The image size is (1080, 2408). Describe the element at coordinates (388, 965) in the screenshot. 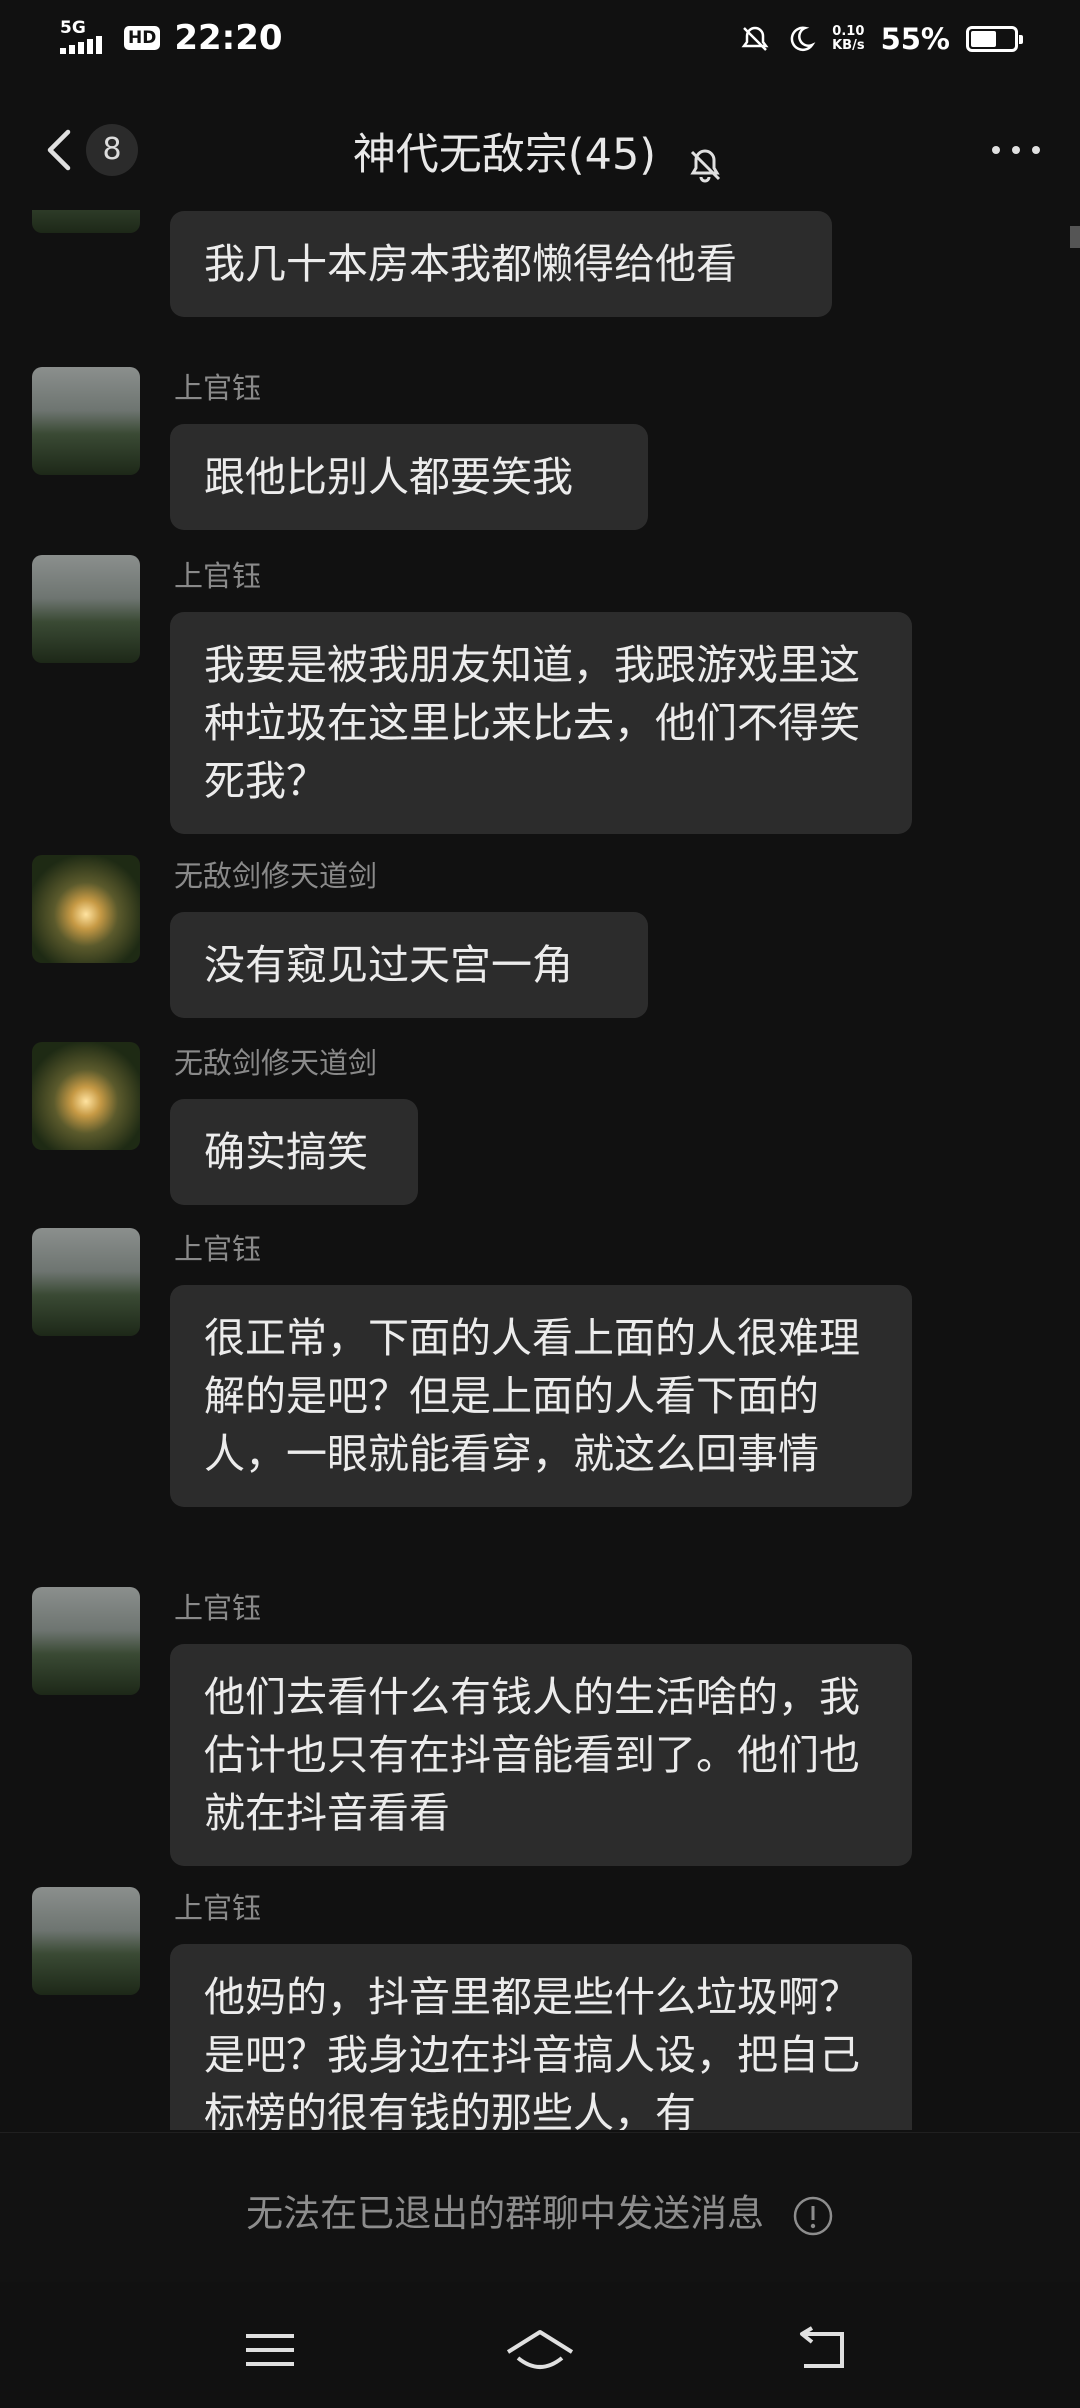

I see `message-text: 没有窥见过天宫一角` at that location.